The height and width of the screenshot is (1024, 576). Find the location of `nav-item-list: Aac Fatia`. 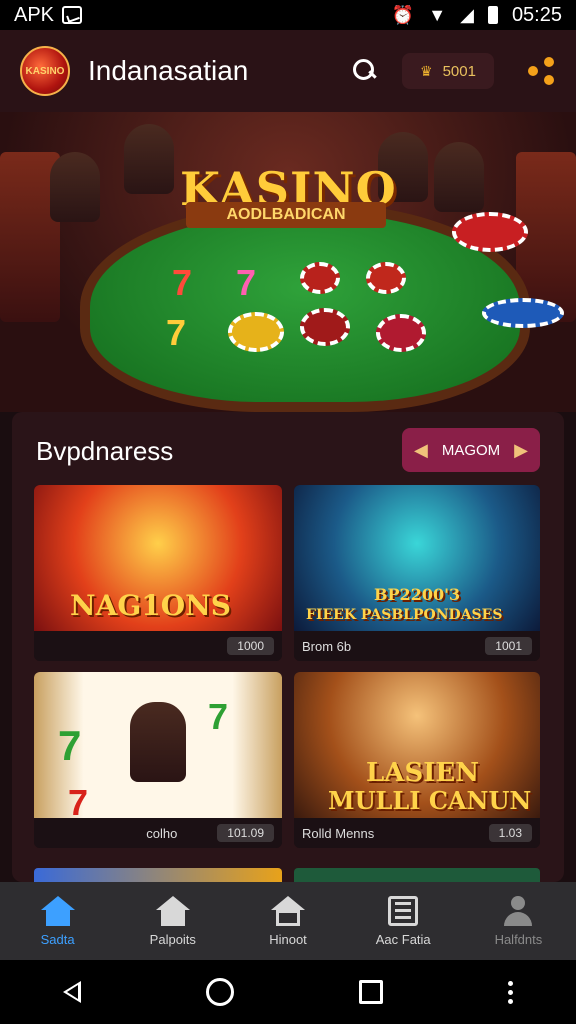

nav-item-list: Aac Fatia is located at coordinates (403, 921).